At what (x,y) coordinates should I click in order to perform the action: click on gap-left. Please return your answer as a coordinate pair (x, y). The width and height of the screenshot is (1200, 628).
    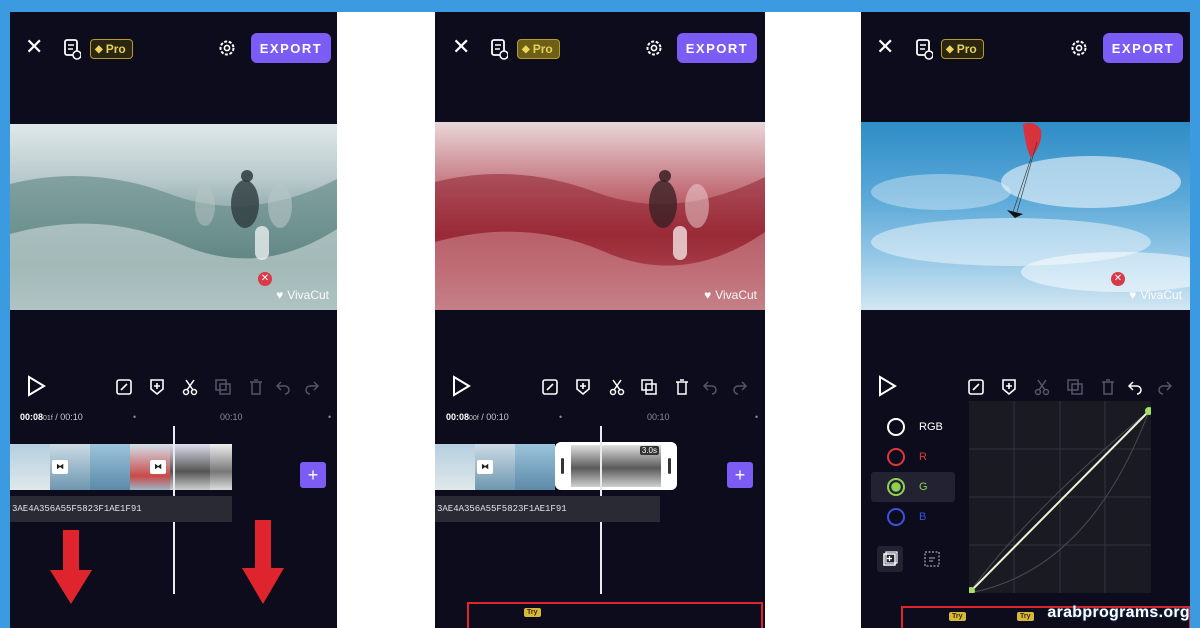
    Looking at the image, I should click on (386, 320).